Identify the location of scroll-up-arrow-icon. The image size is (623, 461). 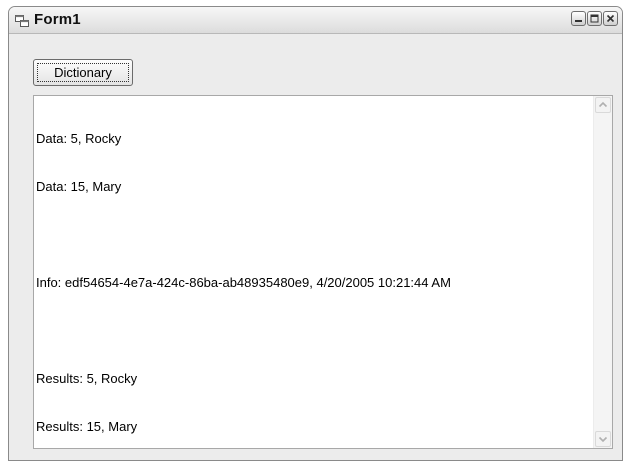
(603, 105).